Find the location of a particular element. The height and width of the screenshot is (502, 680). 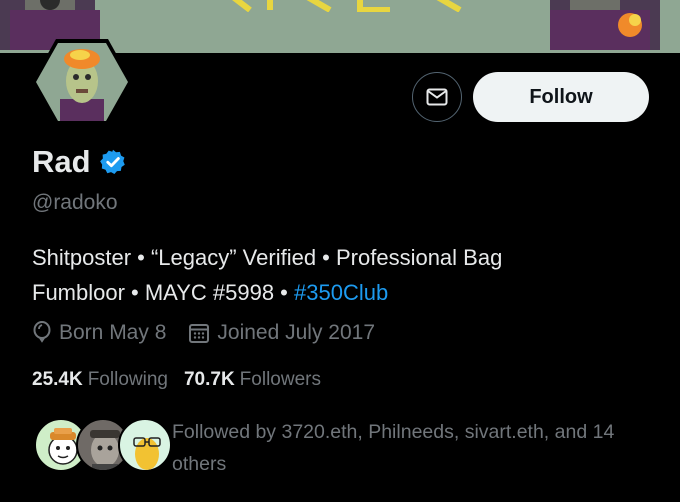

birthday-text: Born May 8 is located at coordinates (113, 332).